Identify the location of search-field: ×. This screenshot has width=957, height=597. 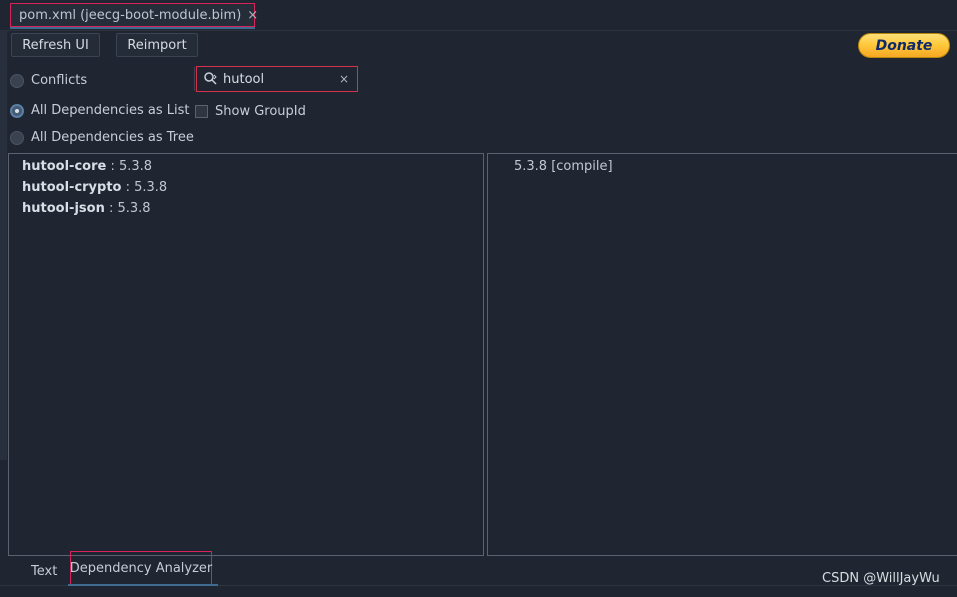
(277, 79).